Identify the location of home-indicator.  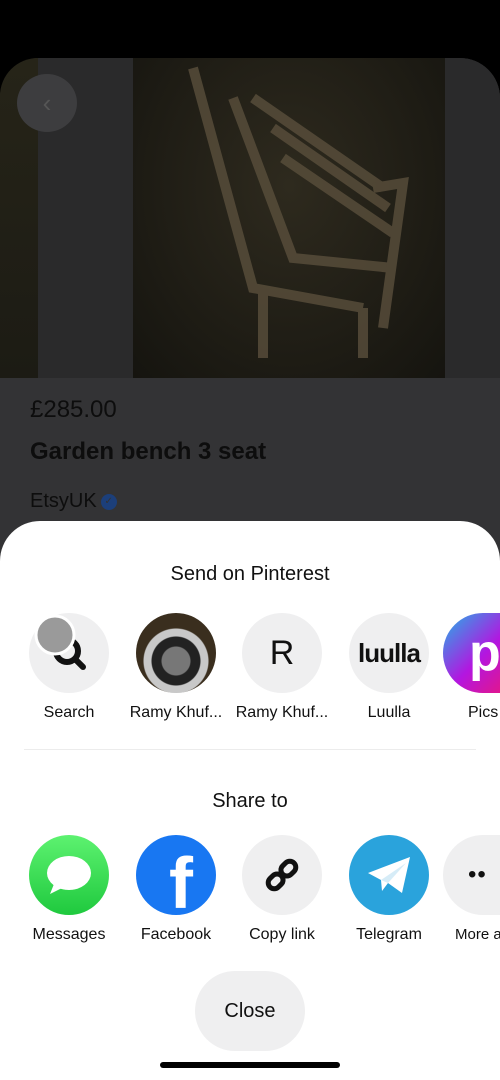
(250, 1065).